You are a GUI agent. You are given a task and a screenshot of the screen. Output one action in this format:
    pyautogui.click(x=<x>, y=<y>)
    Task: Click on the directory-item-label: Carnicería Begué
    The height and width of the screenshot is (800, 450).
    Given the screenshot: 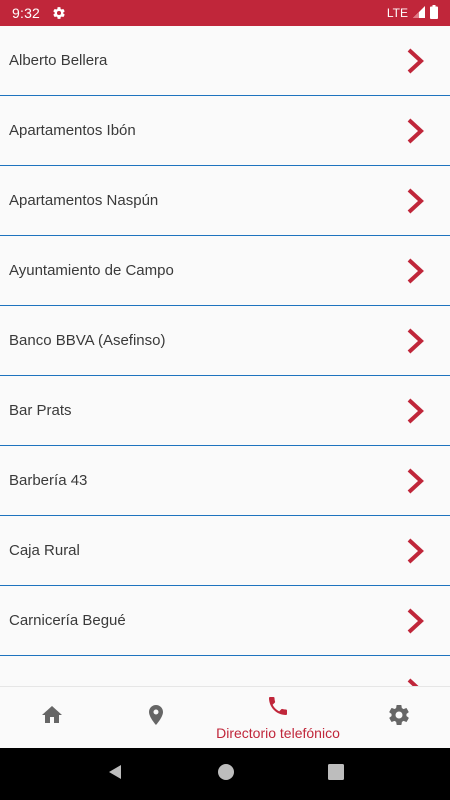 What is the action you would take?
    pyautogui.click(x=67, y=620)
    